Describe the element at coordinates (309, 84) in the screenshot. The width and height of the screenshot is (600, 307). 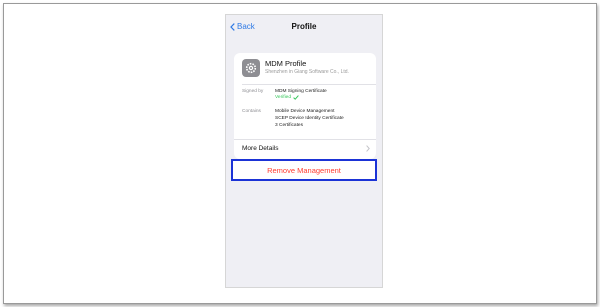
I see `divider` at that location.